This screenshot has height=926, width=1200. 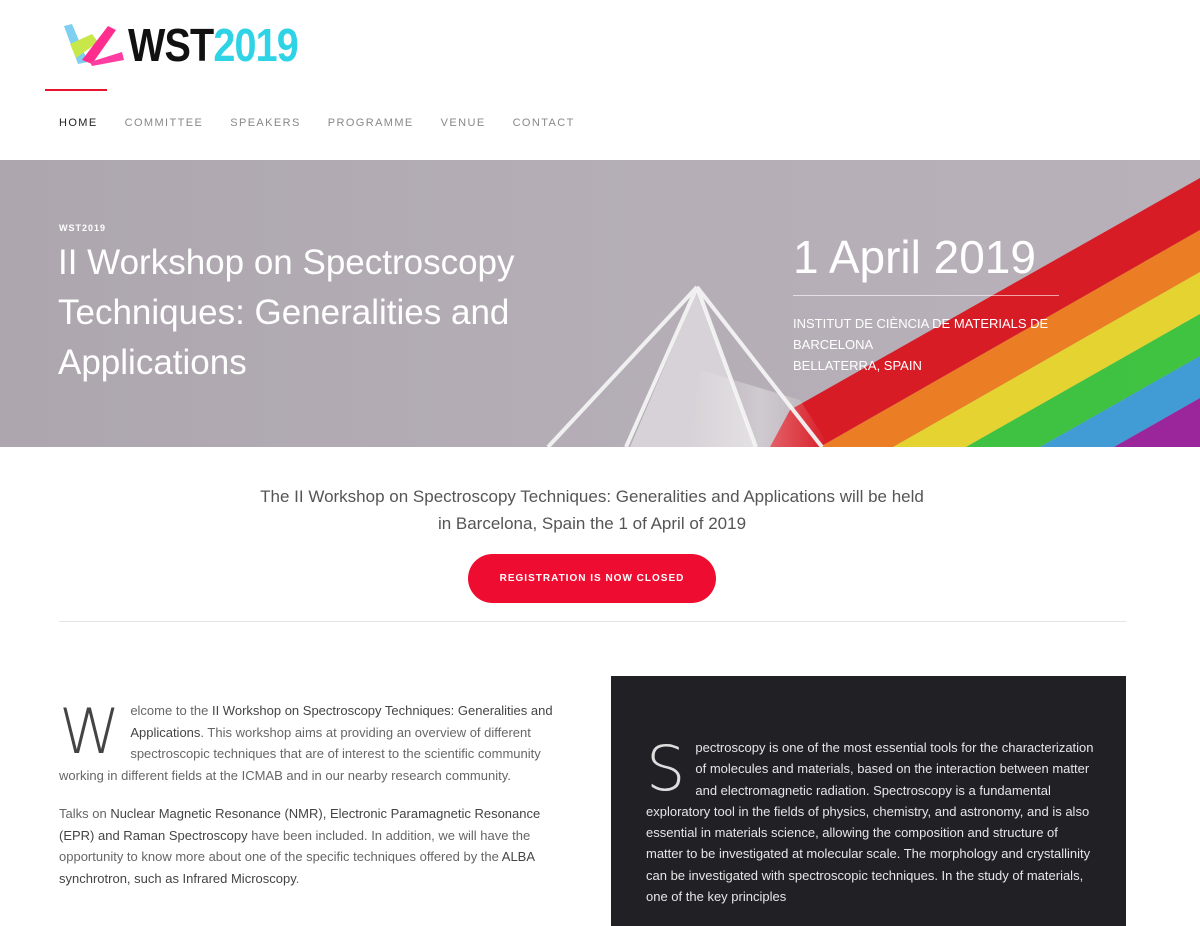 What do you see at coordinates (265, 123) in the screenshot?
I see `nav-item-speakers: SPEAKERS` at bounding box center [265, 123].